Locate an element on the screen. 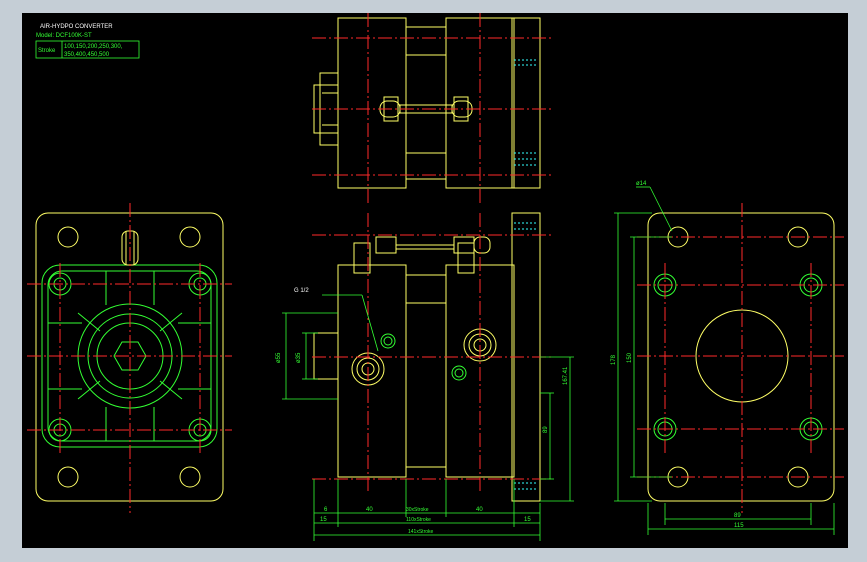 This screenshot has height=562, width=867. front-view is located at coordinates (432, 357).